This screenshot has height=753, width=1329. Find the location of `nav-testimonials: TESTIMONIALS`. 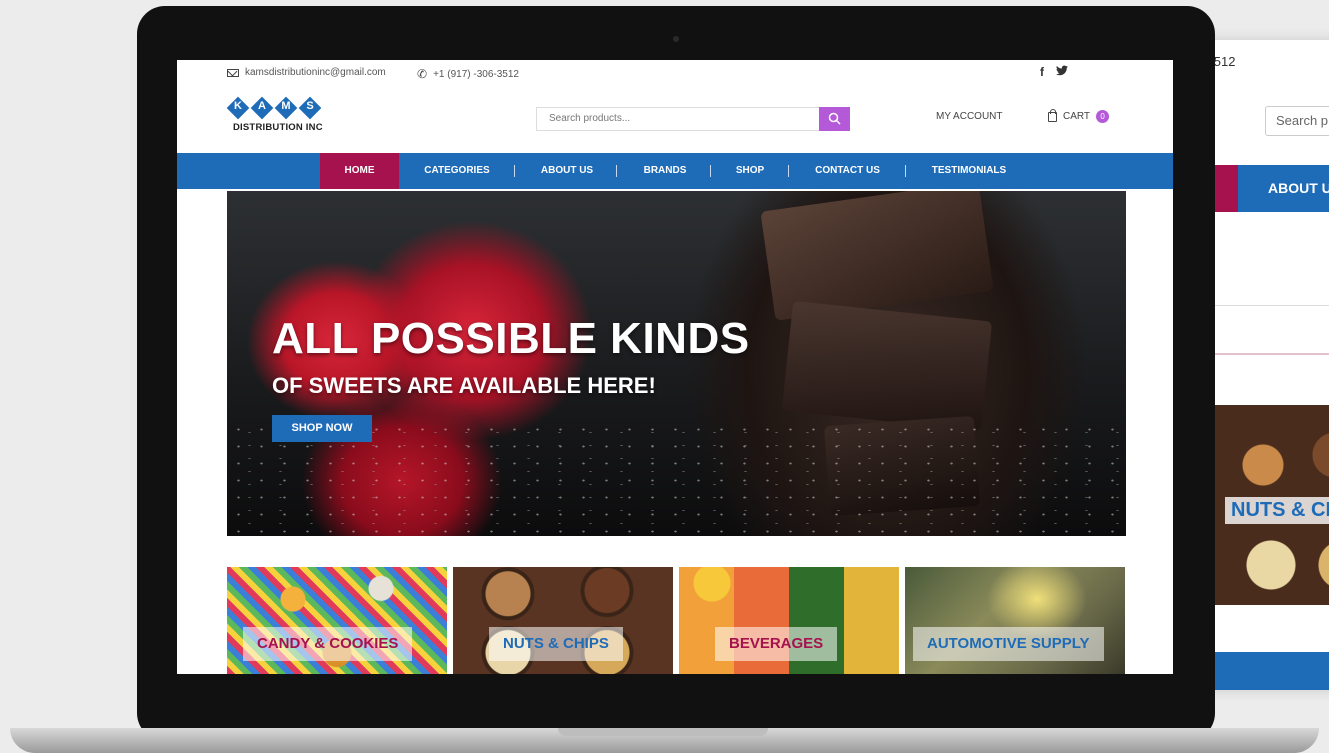

nav-testimonials: TESTIMONIALS is located at coordinates (969, 171).